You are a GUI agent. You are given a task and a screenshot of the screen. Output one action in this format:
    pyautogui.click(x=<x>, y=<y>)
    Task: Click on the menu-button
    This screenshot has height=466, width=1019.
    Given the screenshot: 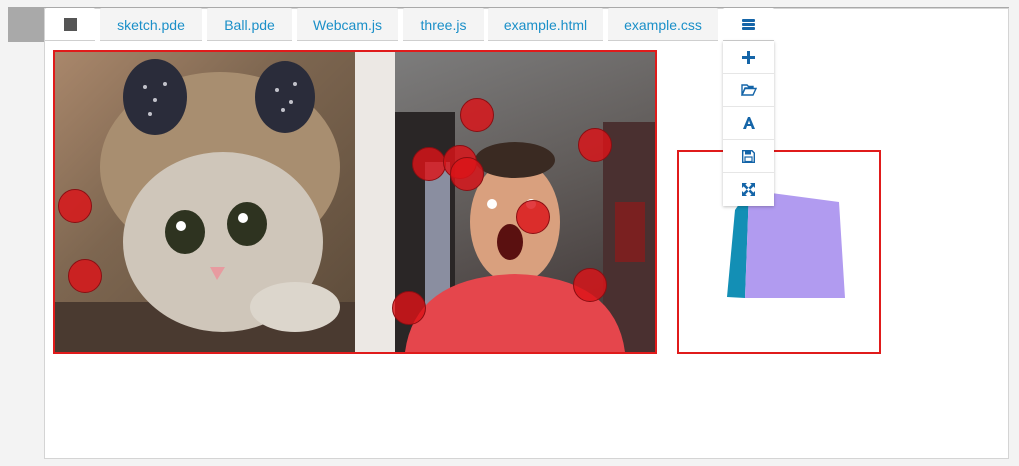 What is the action you would take?
    pyautogui.click(x=748, y=24)
    